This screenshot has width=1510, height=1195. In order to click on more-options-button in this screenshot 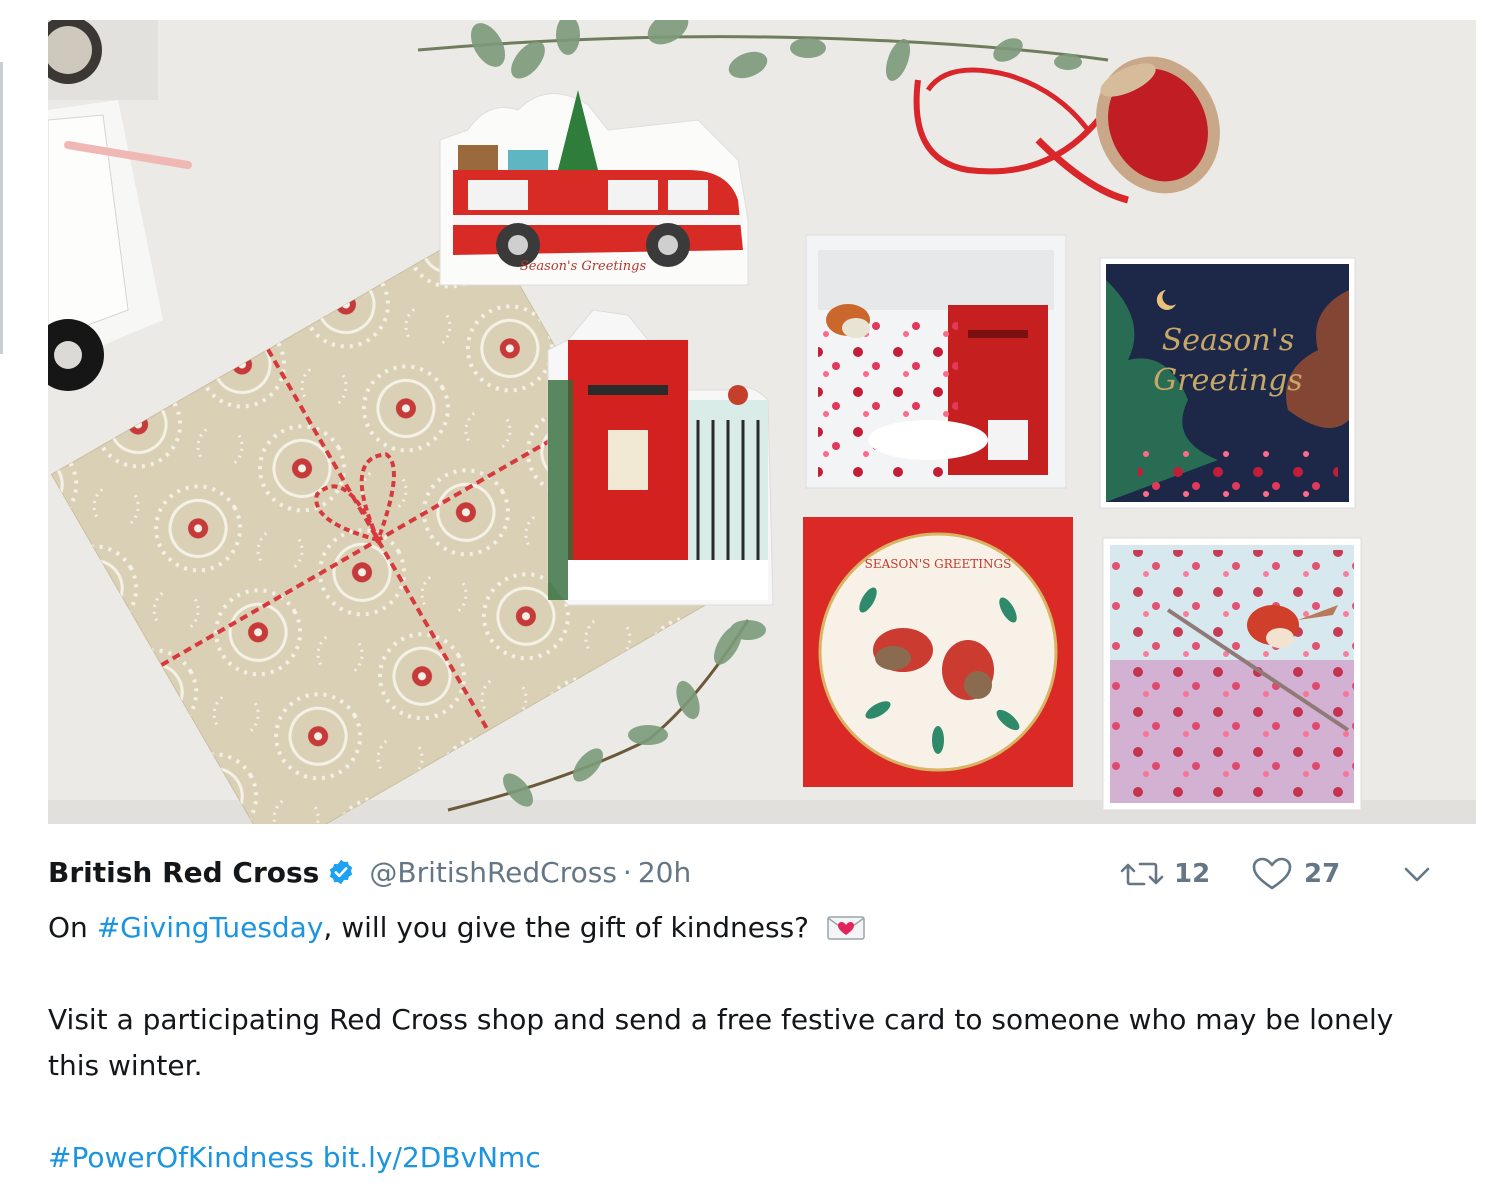, I will do `click(1417, 874)`.